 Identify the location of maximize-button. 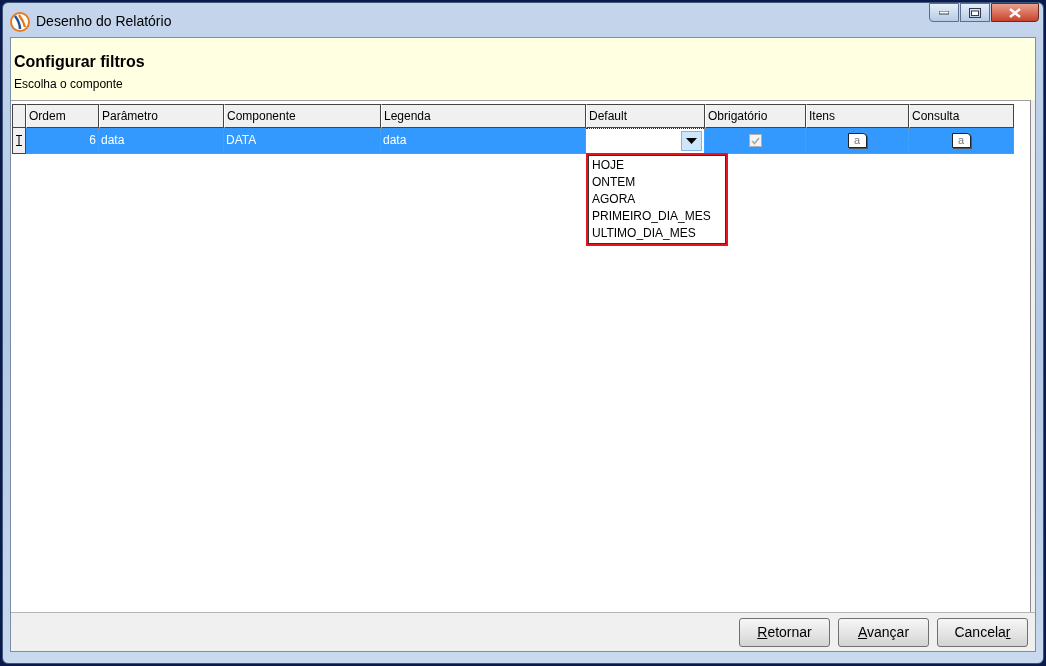
(975, 12).